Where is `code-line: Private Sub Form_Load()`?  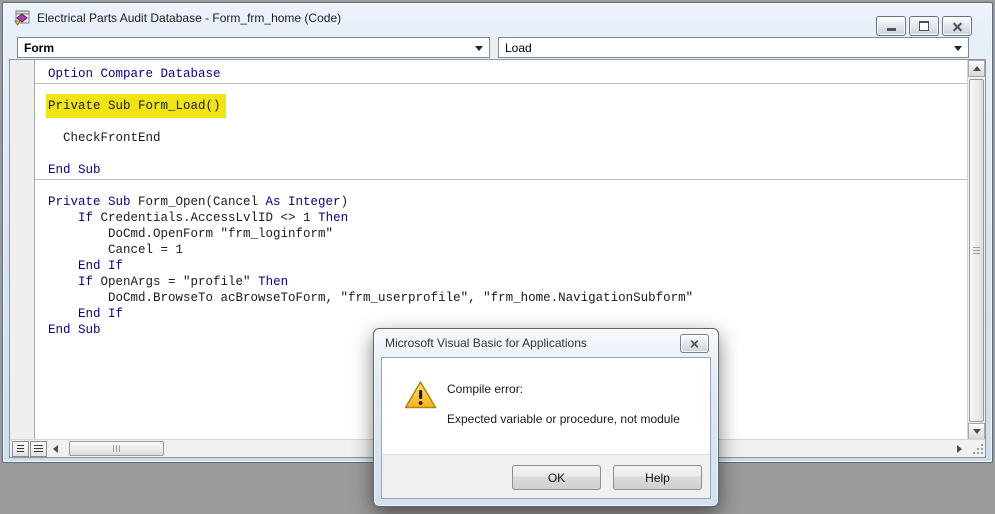
code-line: Private Sub Form_Load() is located at coordinates (507, 106).